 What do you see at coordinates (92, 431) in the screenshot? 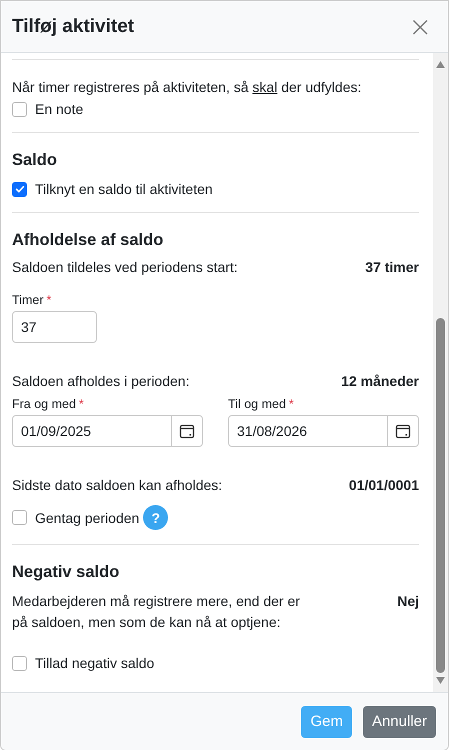
I see `date-input: 01/09/2025` at bounding box center [92, 431].